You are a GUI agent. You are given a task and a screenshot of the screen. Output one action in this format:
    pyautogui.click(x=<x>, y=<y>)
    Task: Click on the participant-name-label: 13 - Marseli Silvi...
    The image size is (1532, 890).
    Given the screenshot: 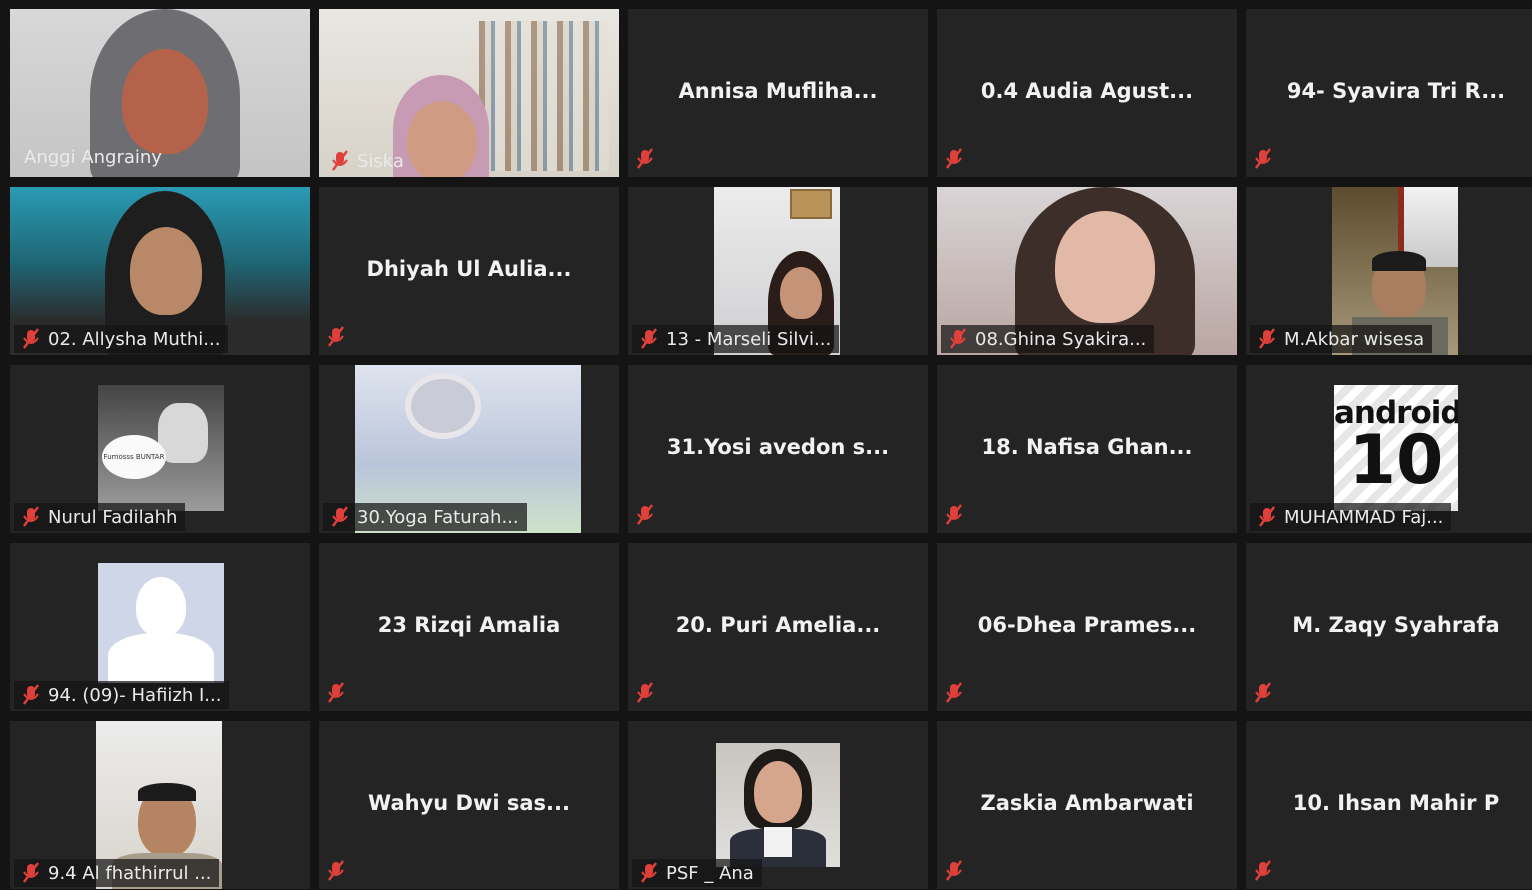 What is the action you would take?
    pyautogui.click(x=736, y=339)
    